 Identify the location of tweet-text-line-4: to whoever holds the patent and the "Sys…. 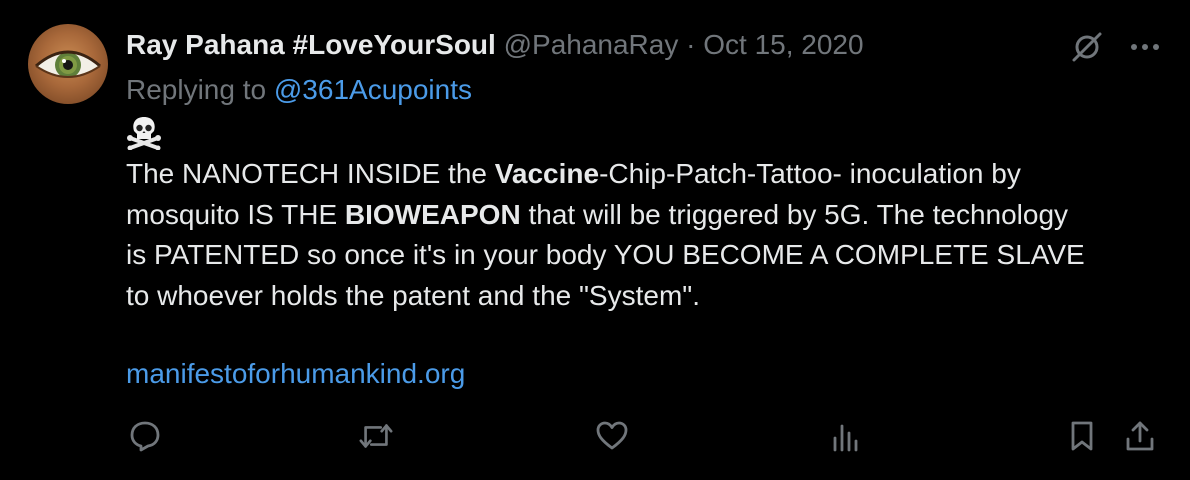
(413, 295).